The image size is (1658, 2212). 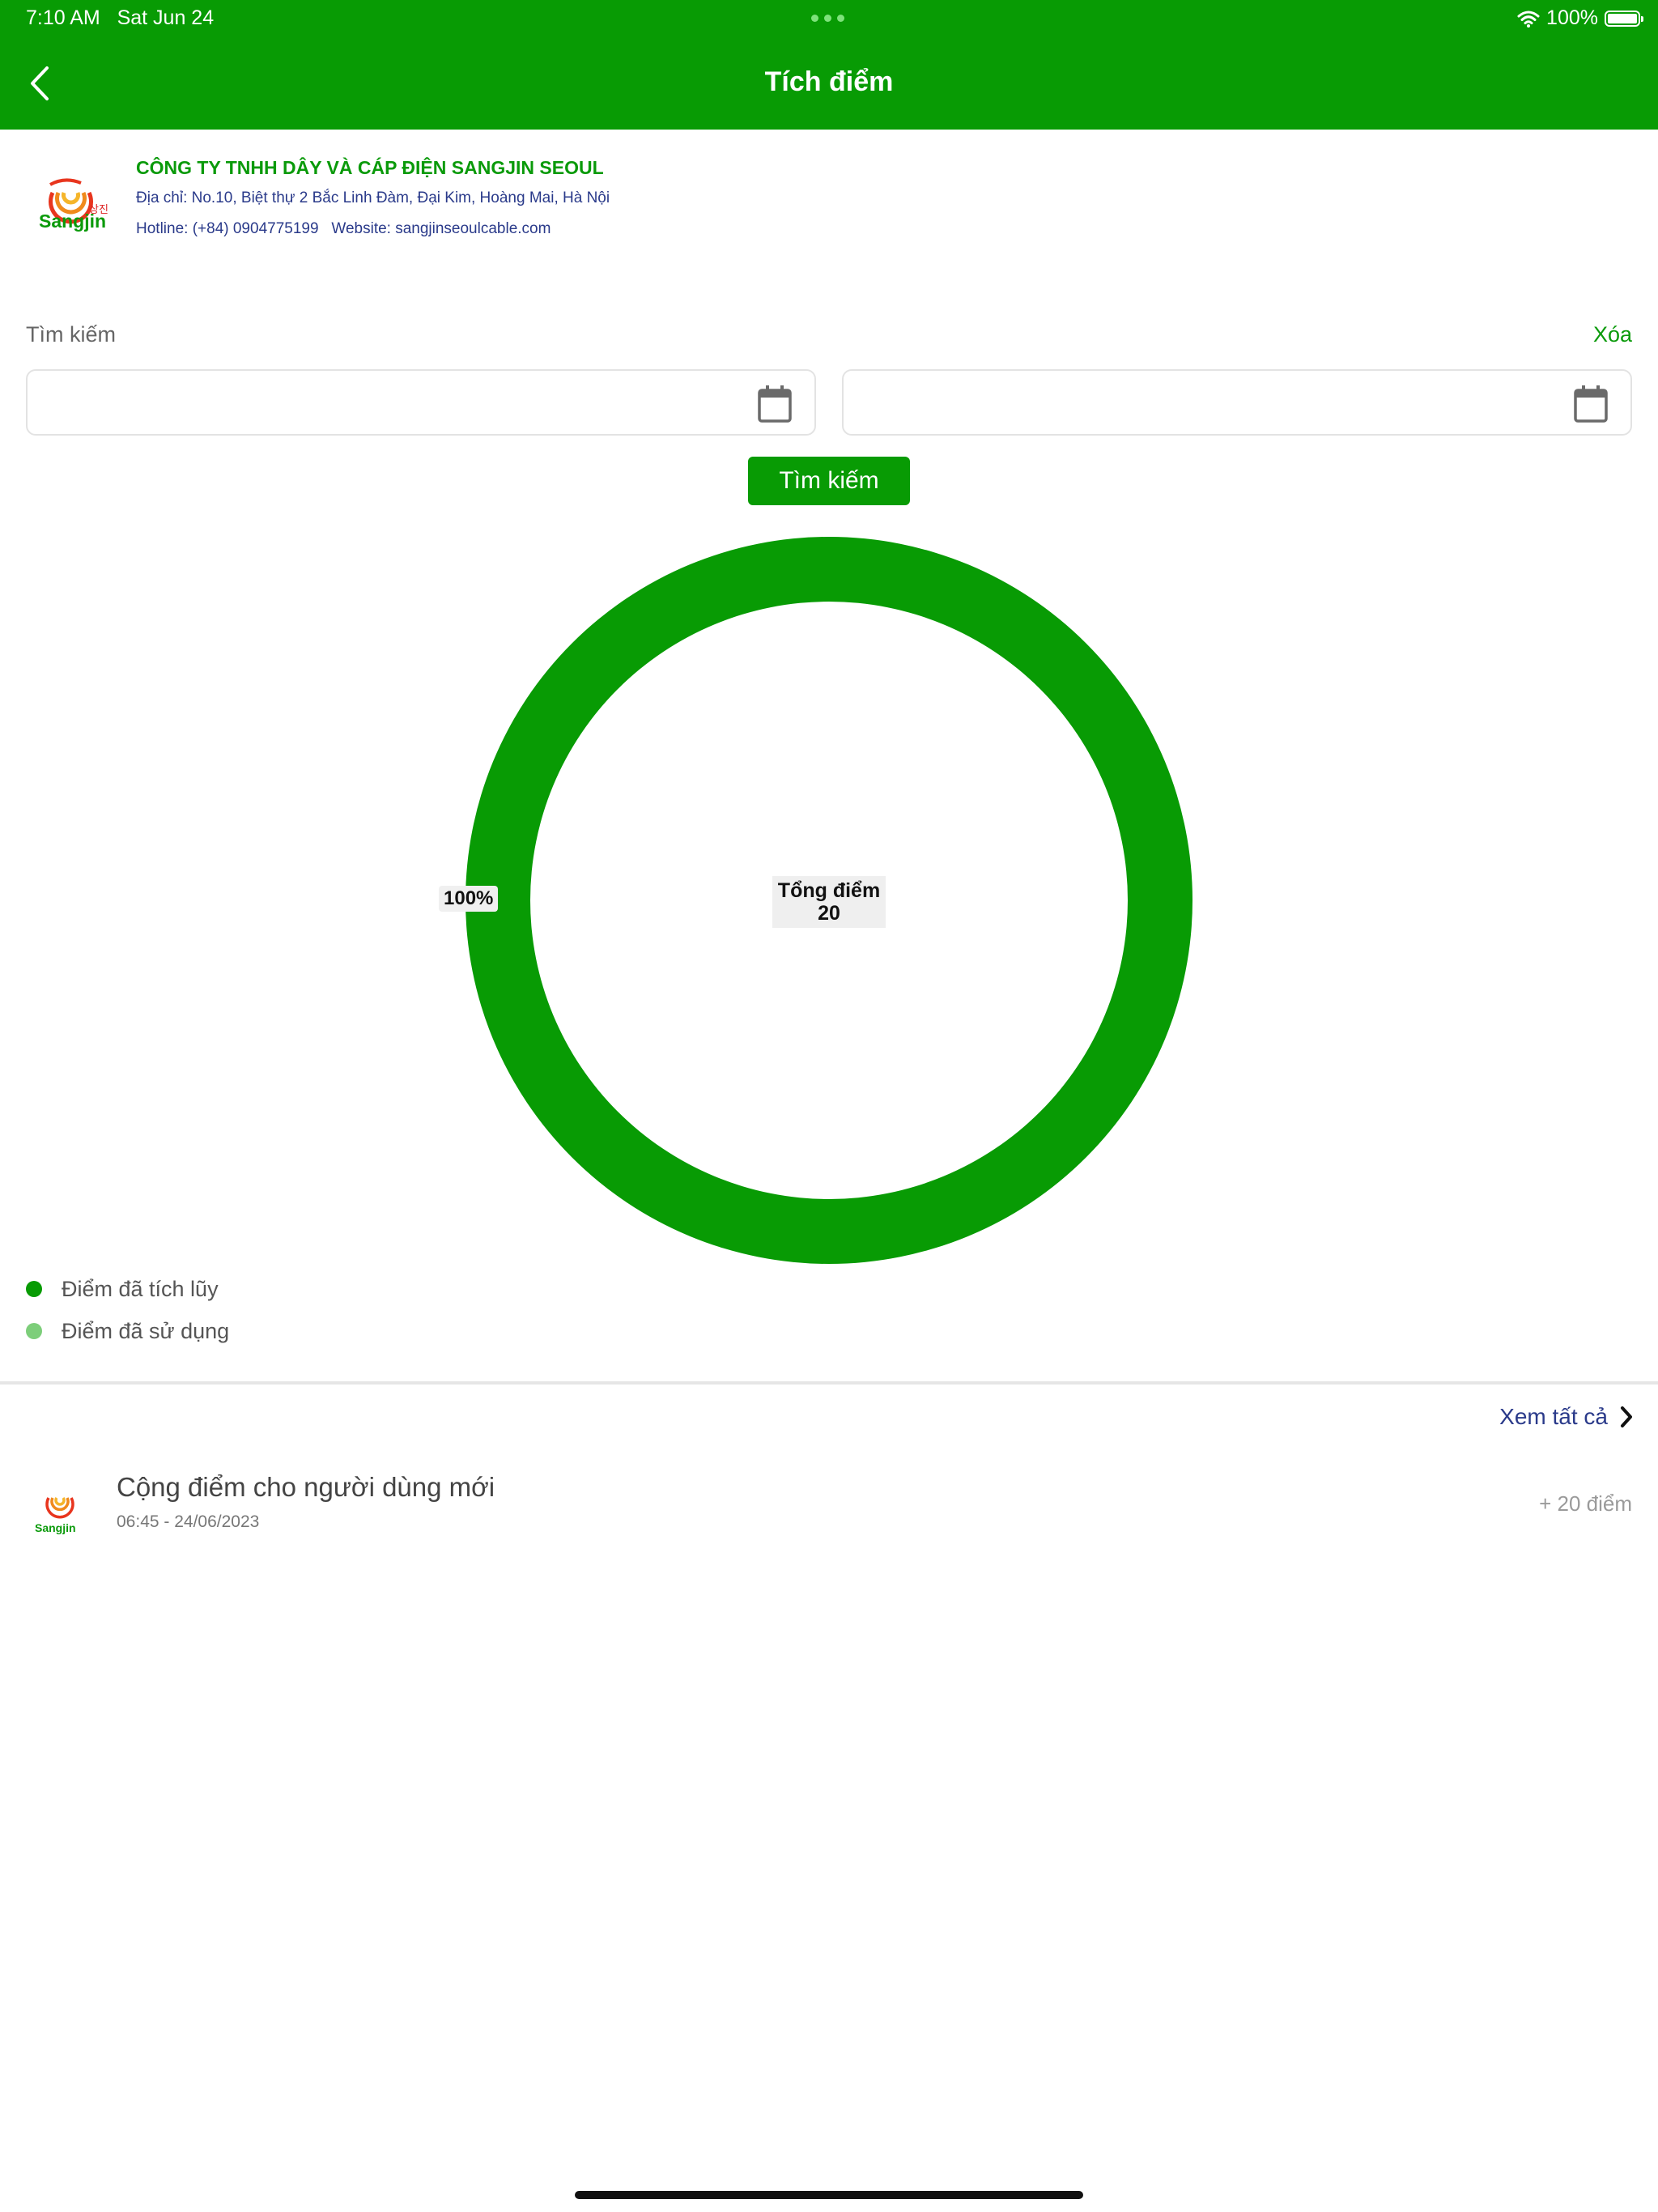 What do you see at coordinates (1237, 403) in the screenshot?
I see `to-date-field` at bounding box center [1237, 403].